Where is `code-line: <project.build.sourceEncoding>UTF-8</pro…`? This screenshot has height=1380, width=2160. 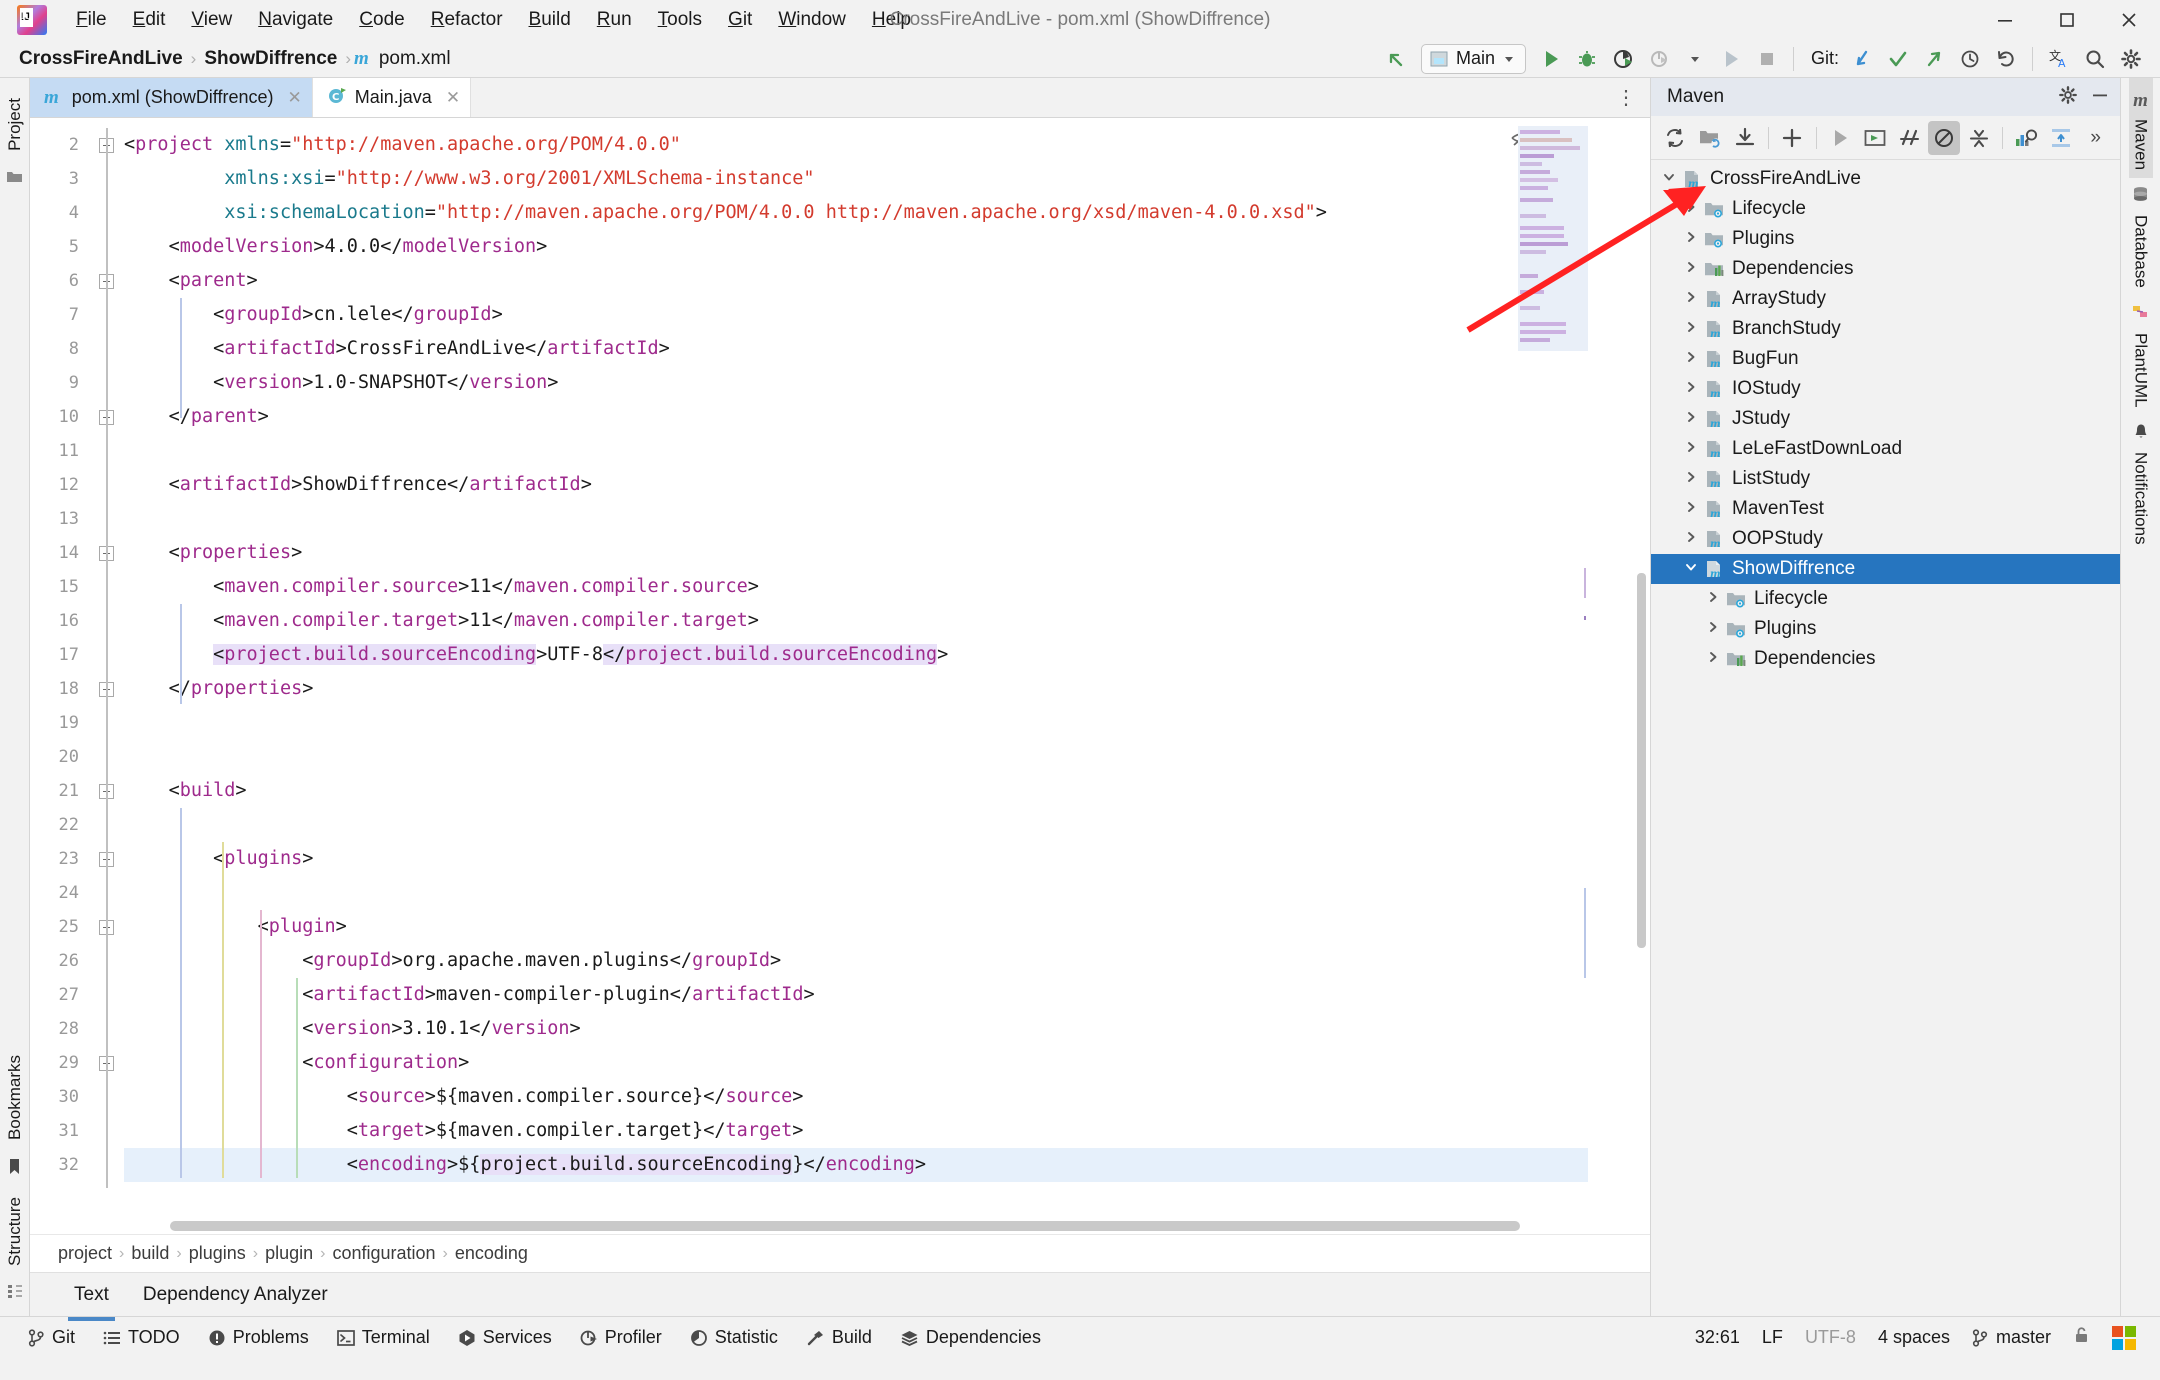 code-line: <project.build.sourceEncoding>UTF-8</pro… is located at coordinates (887, 655).